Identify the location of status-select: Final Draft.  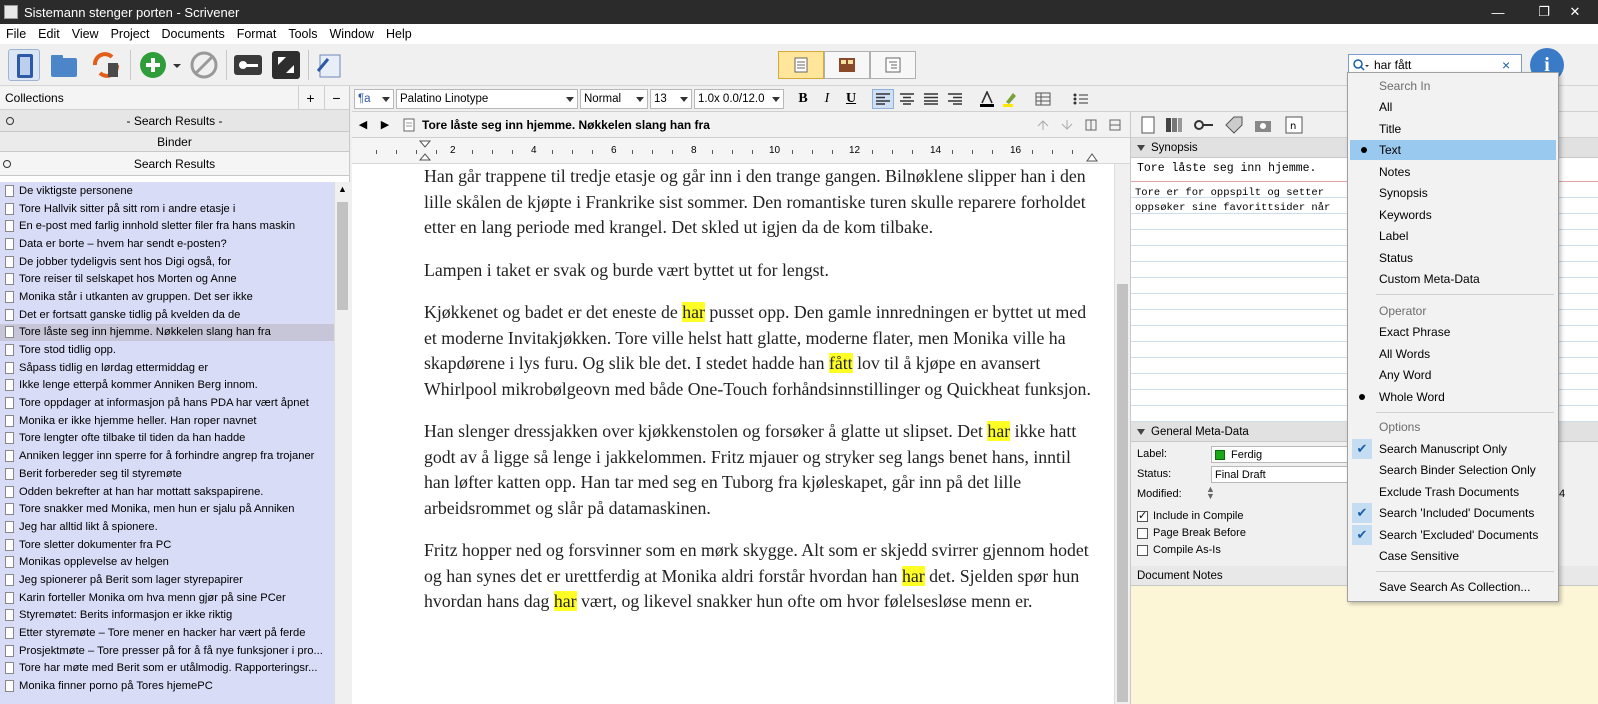
(1281, 474).